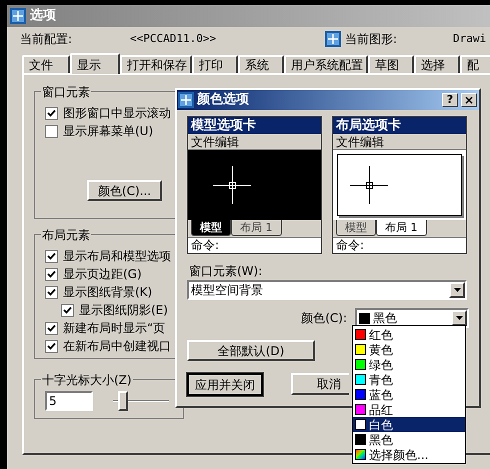 The width and height of the screenshot is (490, 469). What do you see at coordinates (69, 401) in the screenshot?
I see `size-field: 5` at bounding box center [69, 401].